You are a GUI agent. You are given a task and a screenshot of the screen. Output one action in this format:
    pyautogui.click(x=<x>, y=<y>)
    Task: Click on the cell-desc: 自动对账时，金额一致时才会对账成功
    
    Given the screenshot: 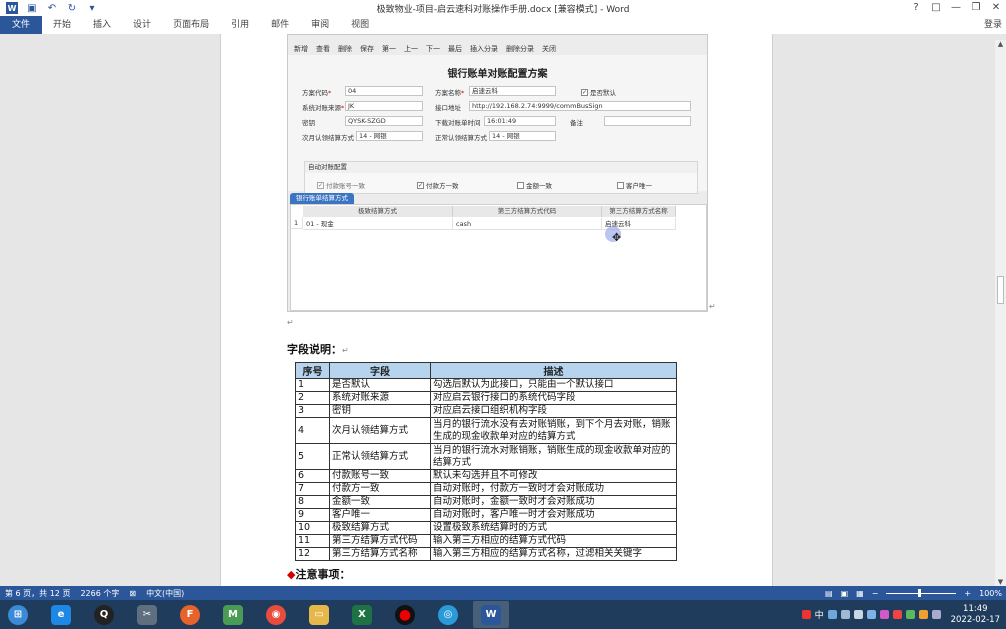 What is the action you would take?
    pyautogui.click(x=553, y=502)
    